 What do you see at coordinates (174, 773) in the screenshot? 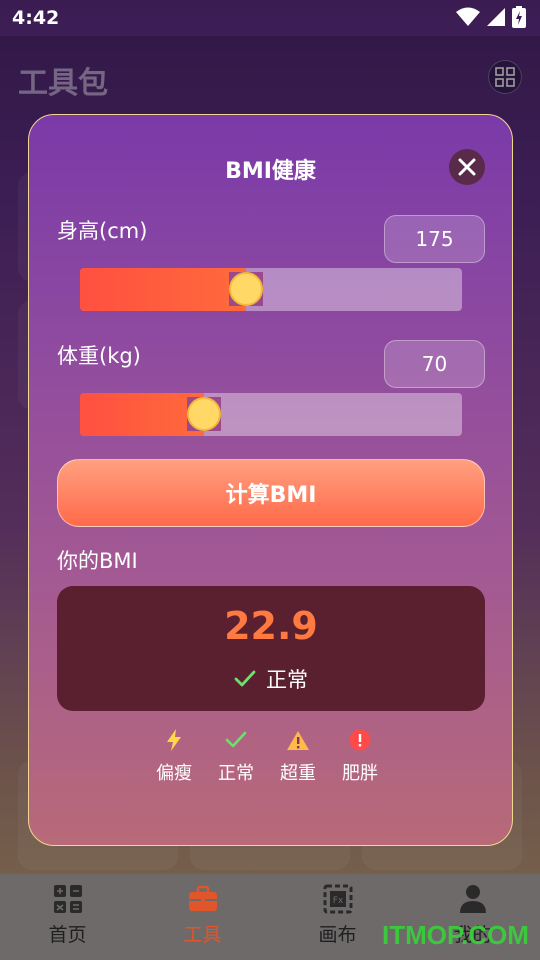
I see `legend-label: 偏瘦` at bounding box center [174, 773].